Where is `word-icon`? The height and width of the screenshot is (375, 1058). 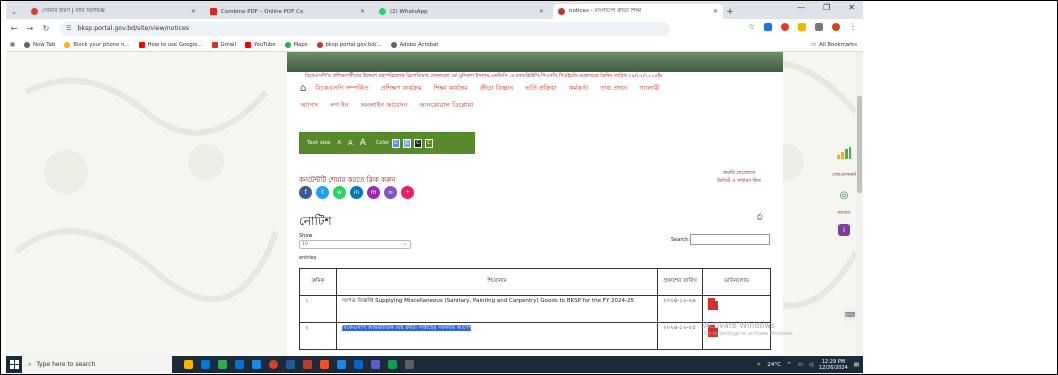 word-icon is located at coordinates (290, 364).